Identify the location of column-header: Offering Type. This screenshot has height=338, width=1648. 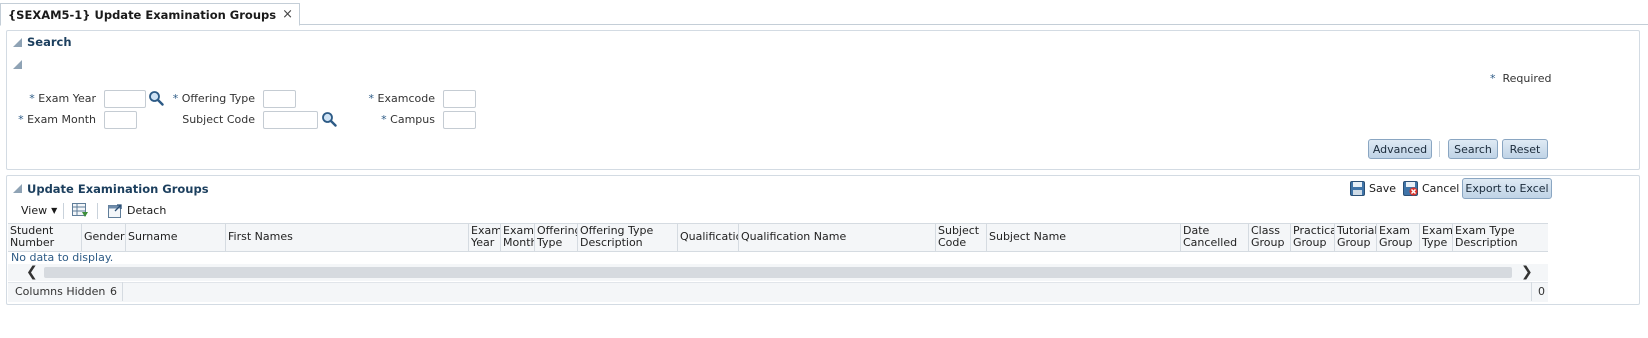
(555, 237).